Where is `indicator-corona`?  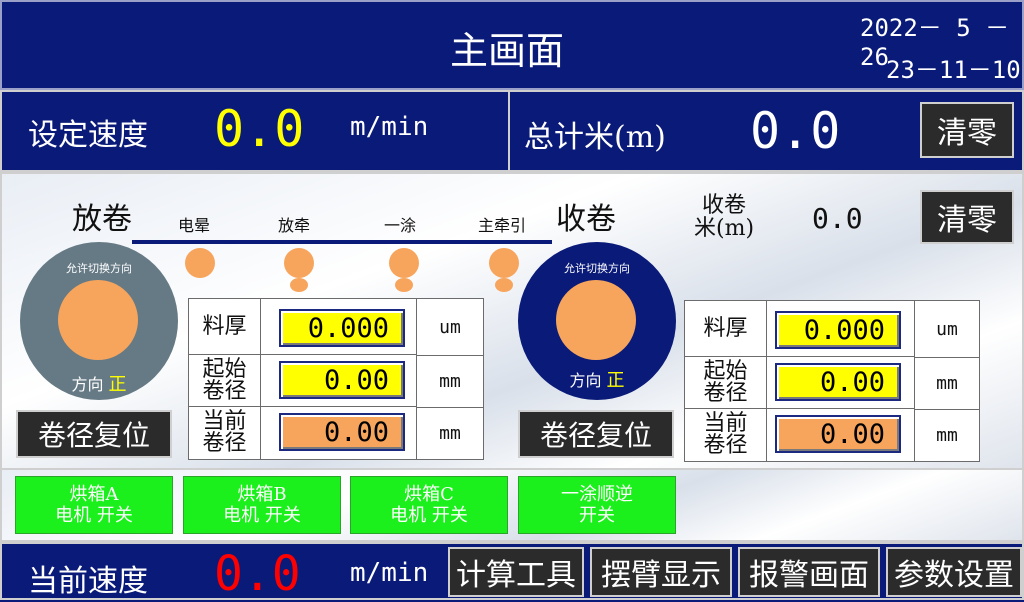 indicator-corona is located at coordinates (200, 263).